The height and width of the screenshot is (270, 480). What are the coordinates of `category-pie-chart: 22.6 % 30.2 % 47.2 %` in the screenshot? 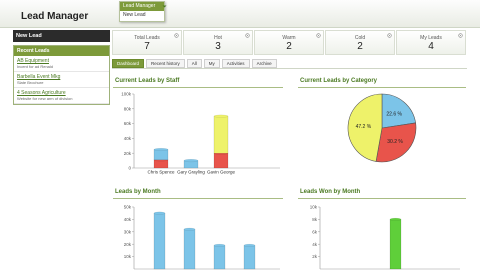 It's located at (382, 128).